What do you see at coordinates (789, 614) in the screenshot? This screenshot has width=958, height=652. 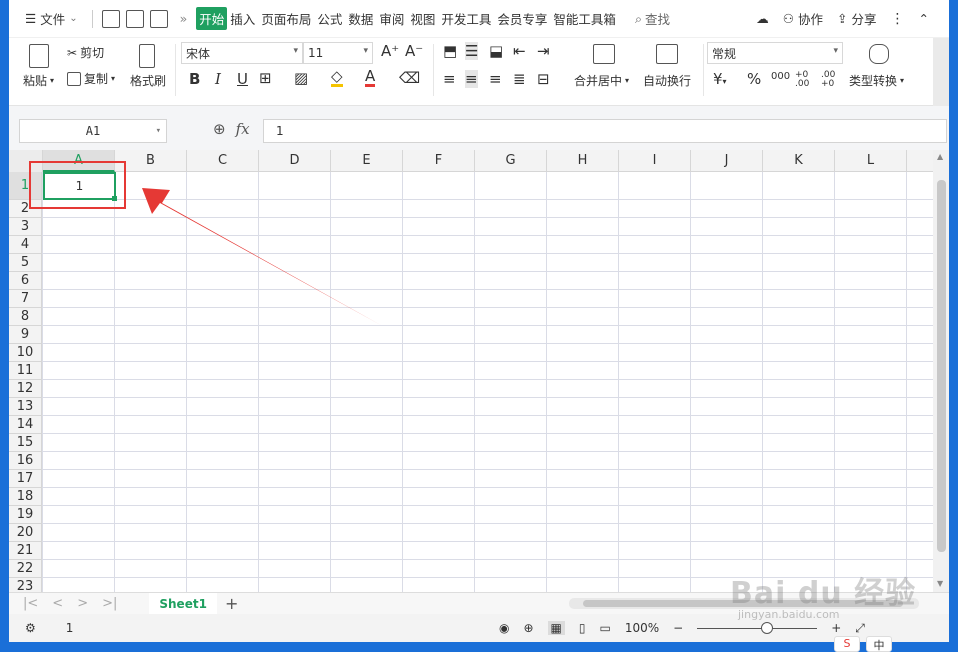 I see `watermark-url: jingyan.baidu.com` at bounding box center [789, 614].